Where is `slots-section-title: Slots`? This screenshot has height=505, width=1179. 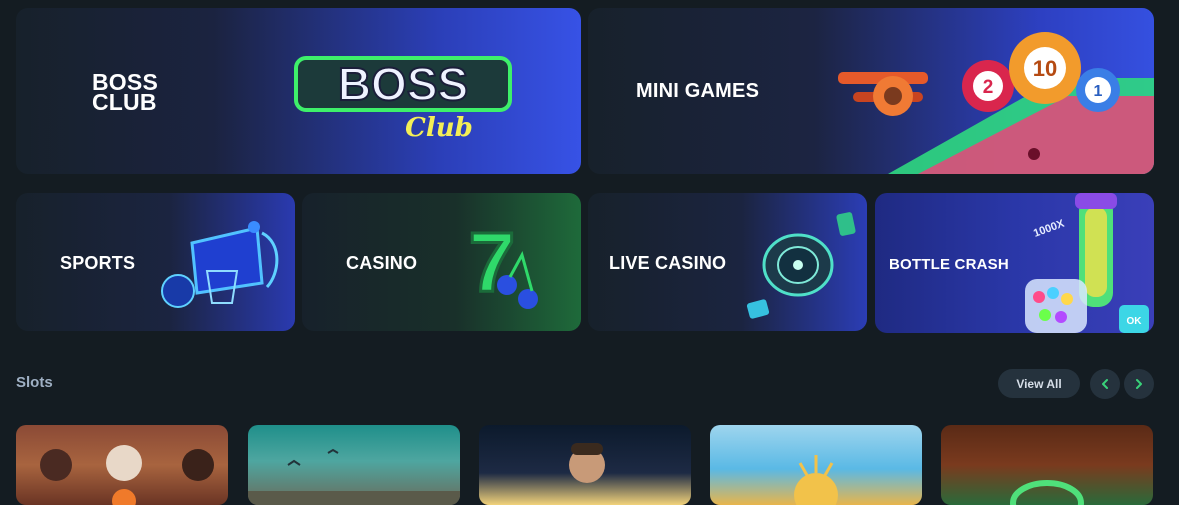 slots-section-title: Slots is located at coordinates (34, 382).